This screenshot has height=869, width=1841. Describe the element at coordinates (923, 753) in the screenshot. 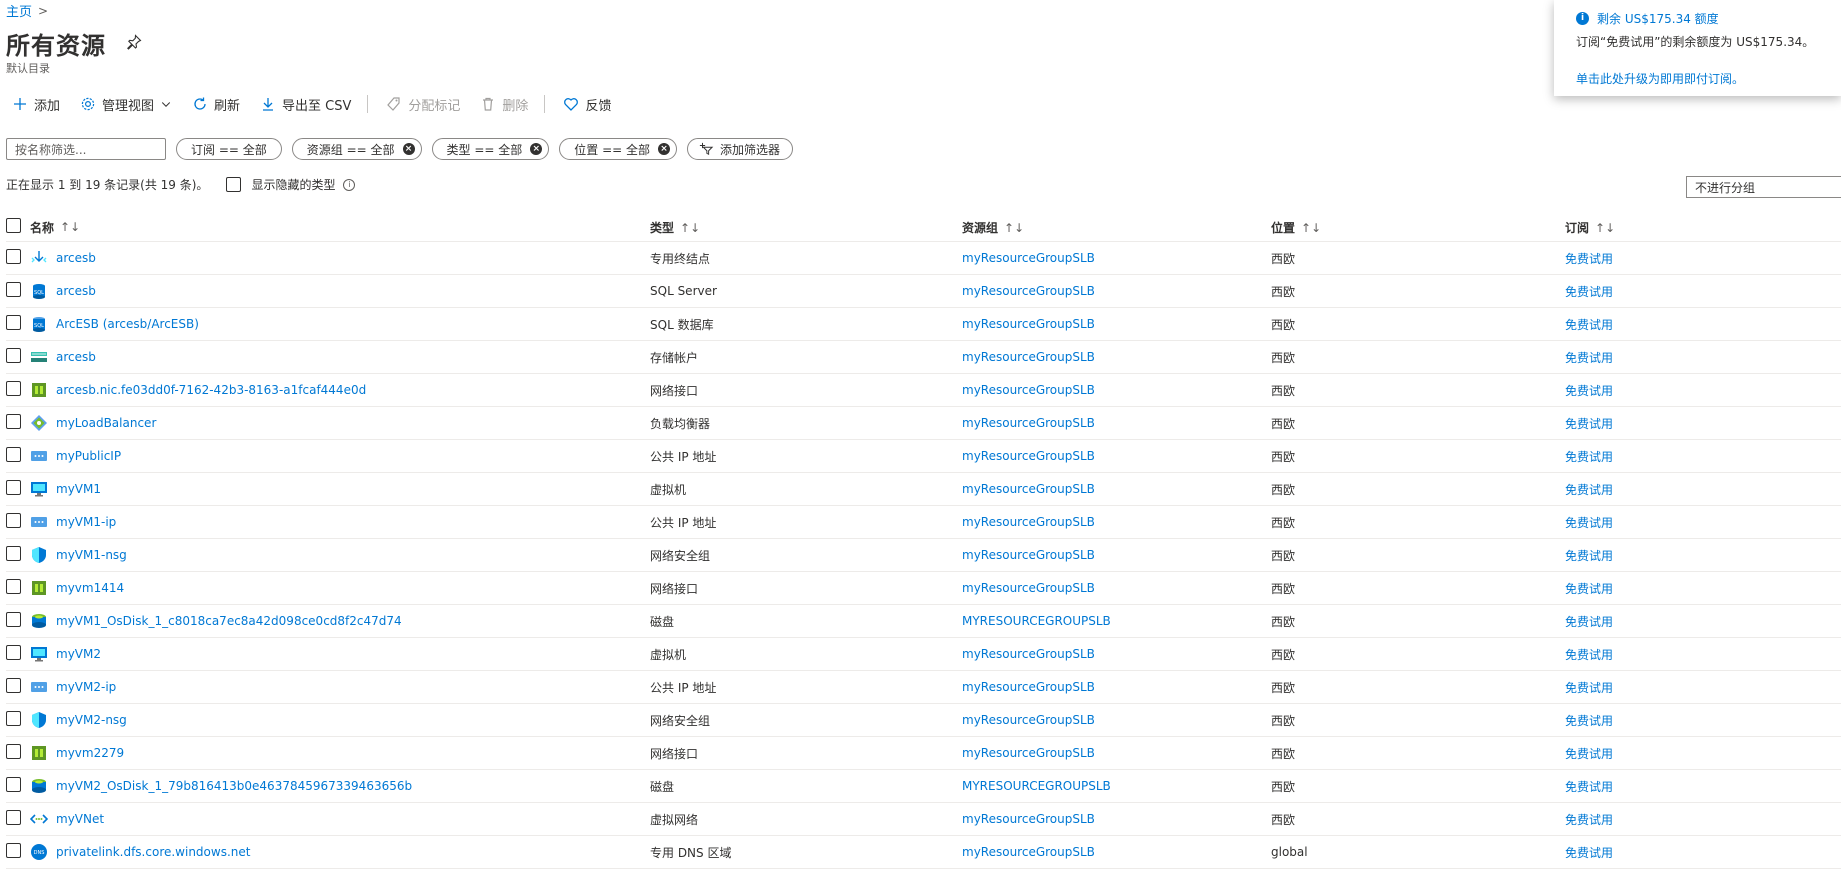

I see `table-row: myvm2279 网络接口 myResourceGroupSLB 西欧 免费试用` at that location.